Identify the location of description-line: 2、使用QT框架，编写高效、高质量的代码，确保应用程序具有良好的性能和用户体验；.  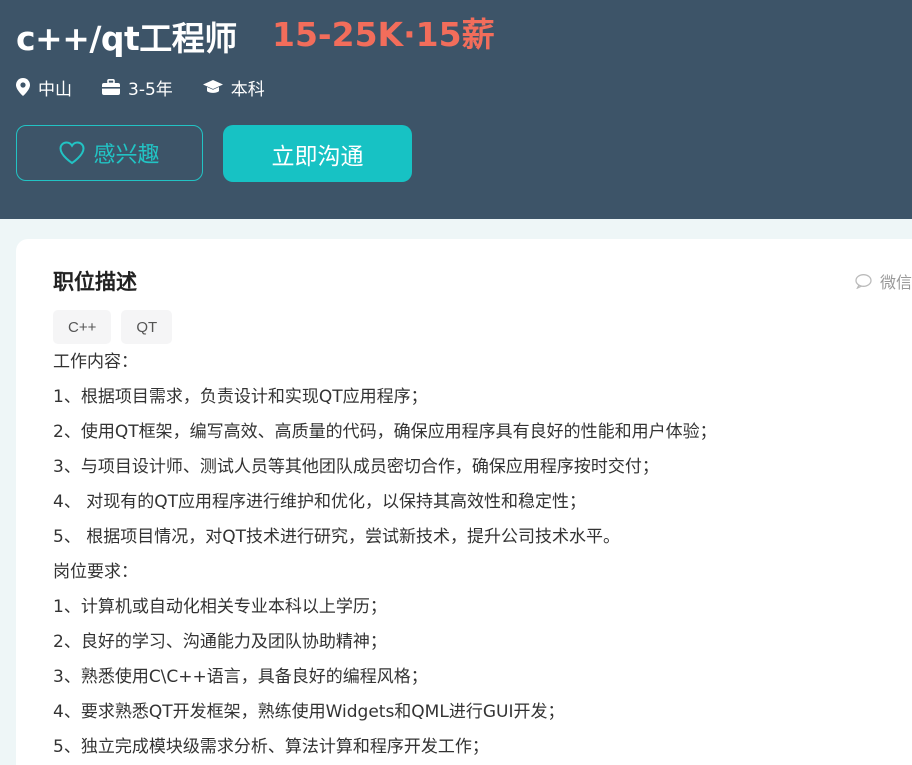
(385, 432).